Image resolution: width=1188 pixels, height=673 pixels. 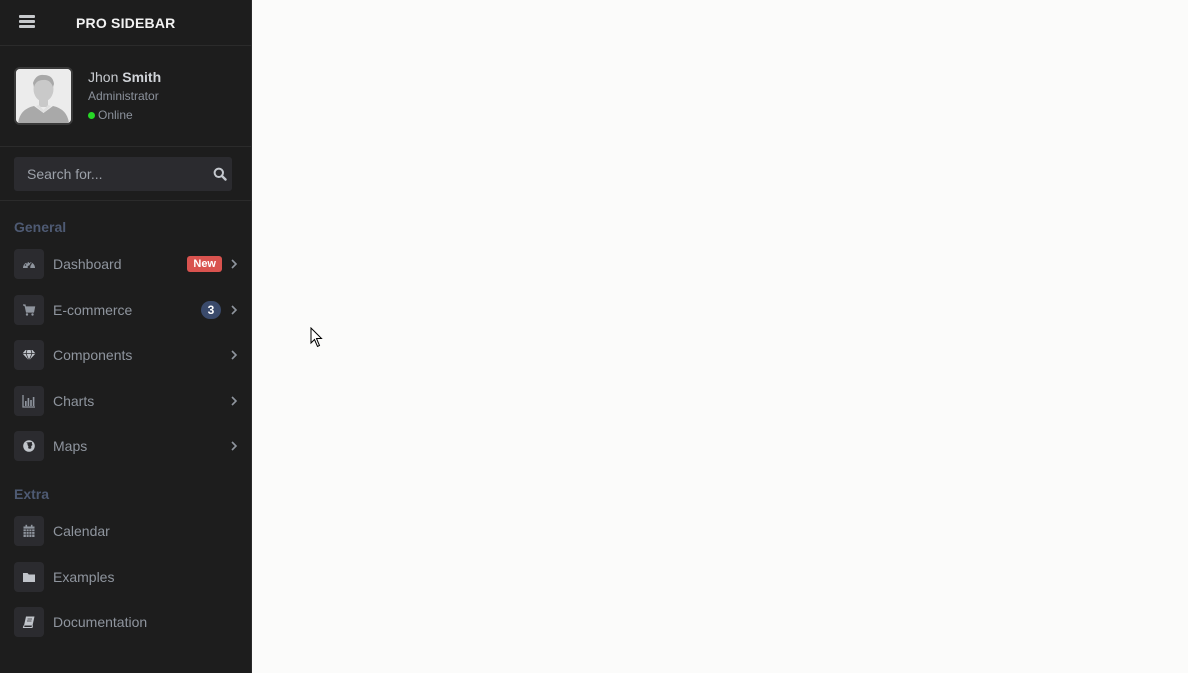 What do you see at coordinates (74, 401) in the screenshot?
I see `menu-label: Charts` at bounding box center [74, 401].